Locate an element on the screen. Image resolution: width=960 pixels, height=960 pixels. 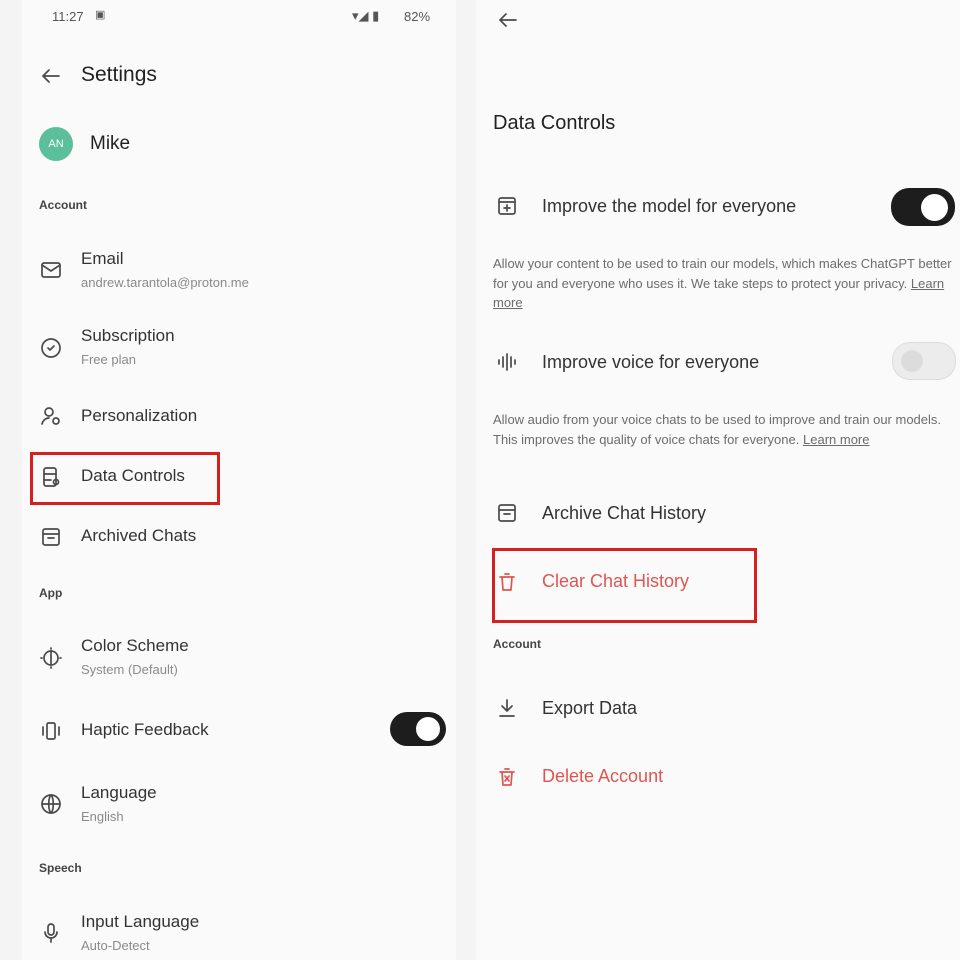
delete-account-button: Delete Account is located at coordinates (602, 776).